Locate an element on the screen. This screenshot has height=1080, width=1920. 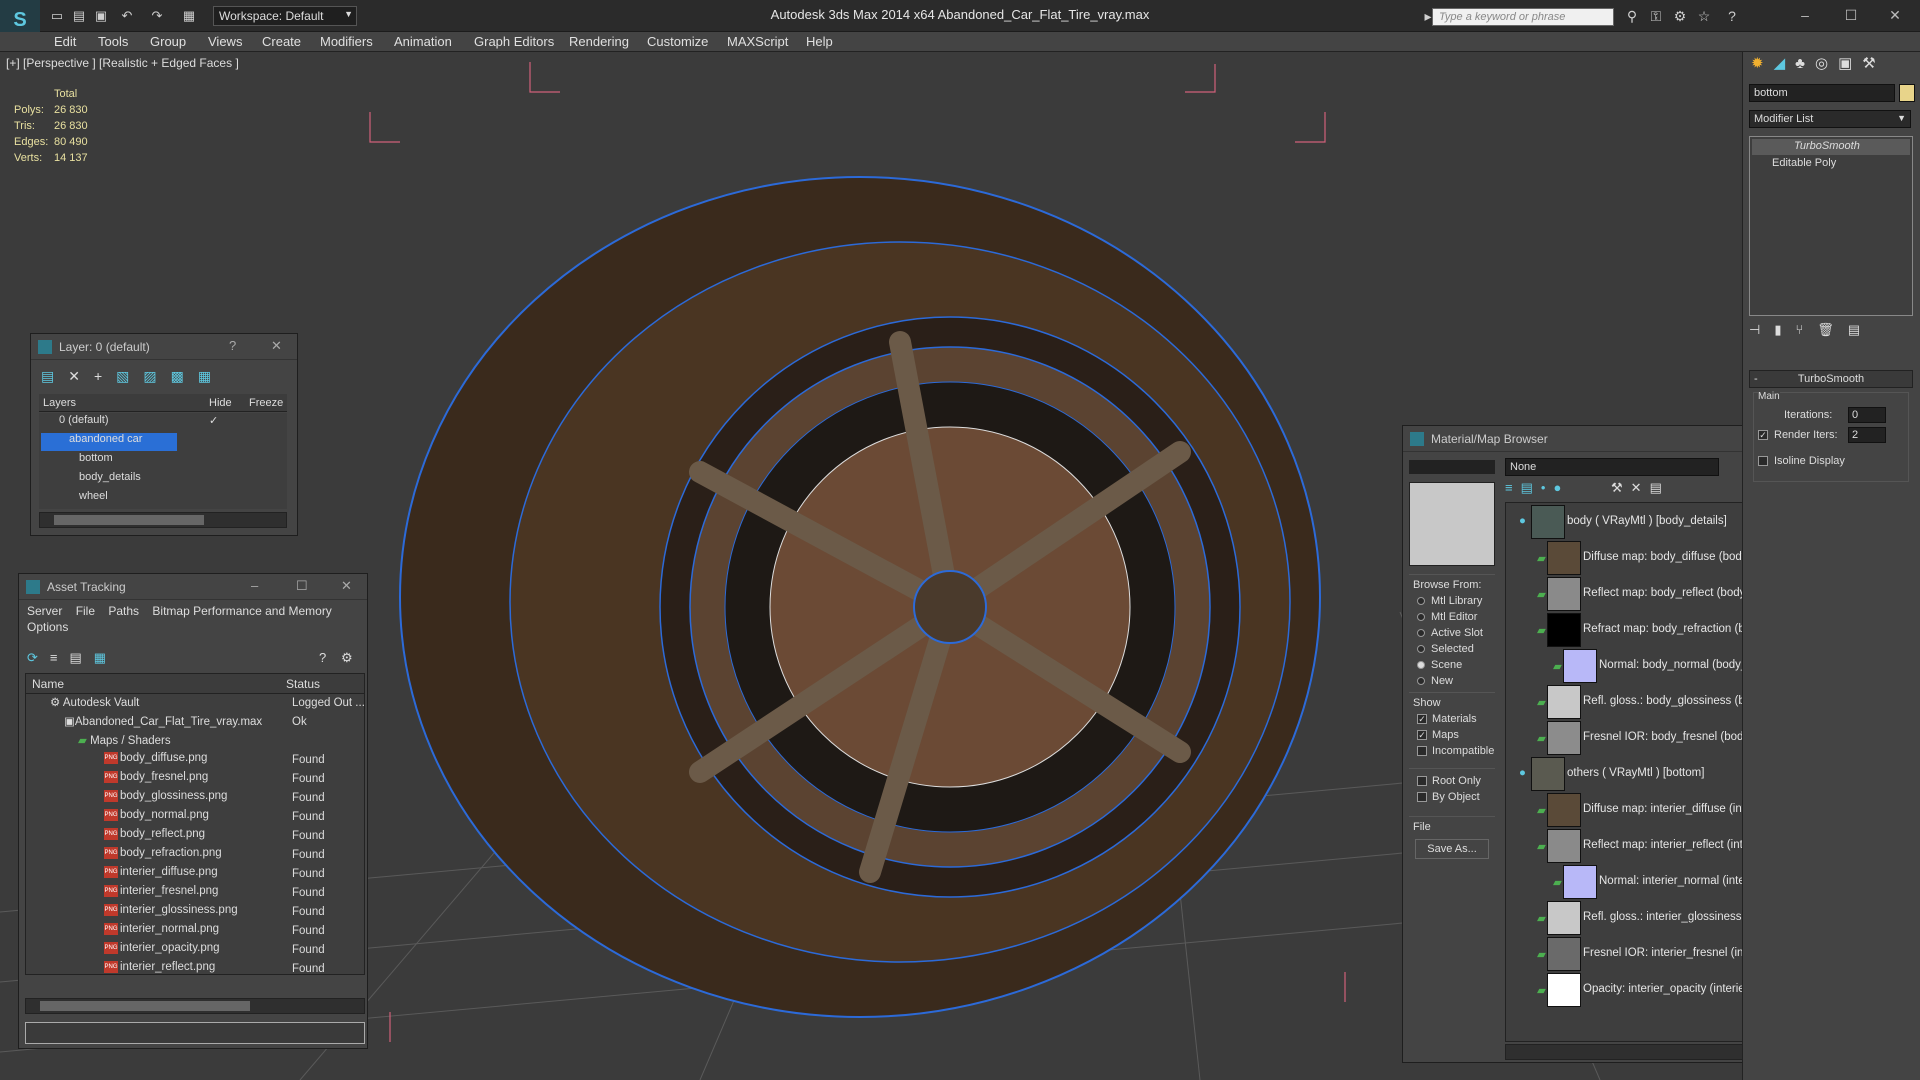
freeze-all-icon: ▦ is located at coordinates (211, 376).